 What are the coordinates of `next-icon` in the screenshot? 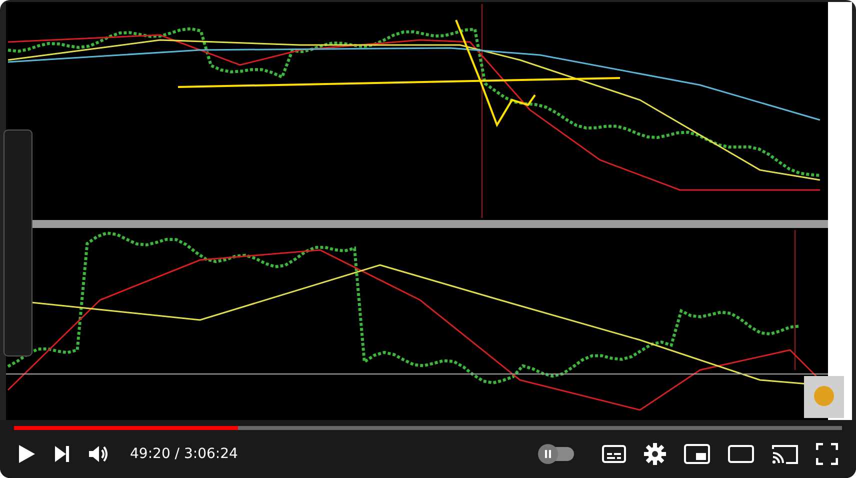 It's located at (62, 454).